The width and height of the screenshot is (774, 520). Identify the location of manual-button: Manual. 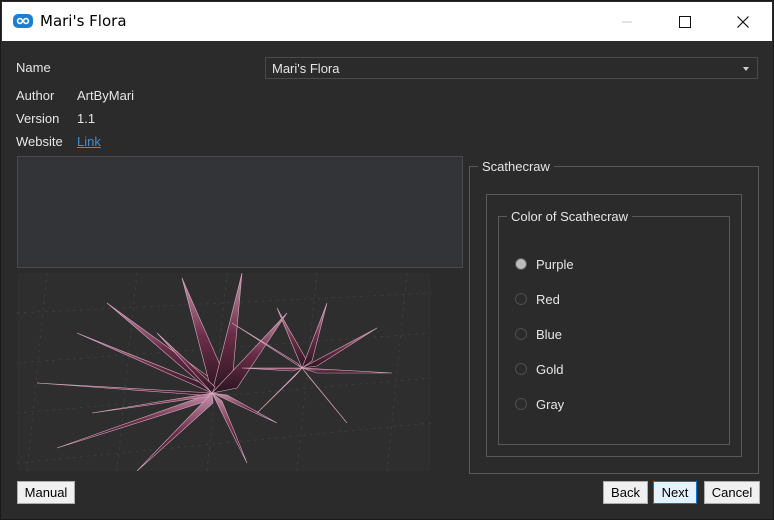
(46, 492).